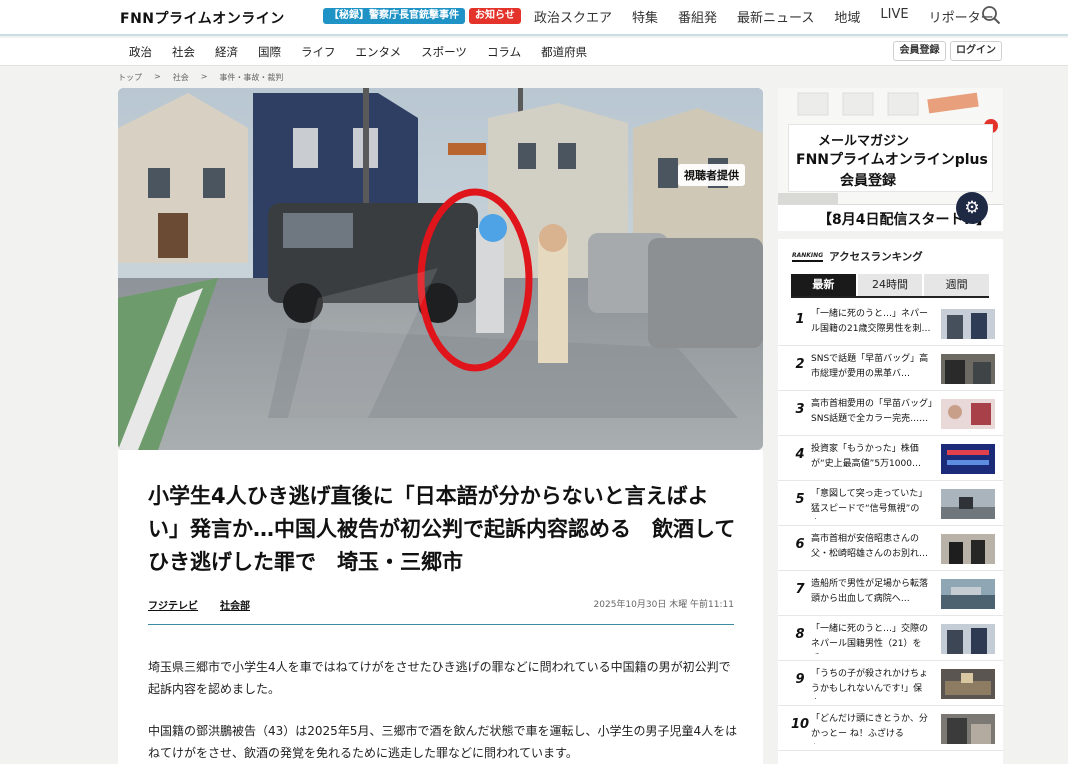 This screenshot has width=1068, height=764. Describe the element at coordinates (876, 257) in the screenshot. I see `ranking-title: アクセスランキング` at that location.